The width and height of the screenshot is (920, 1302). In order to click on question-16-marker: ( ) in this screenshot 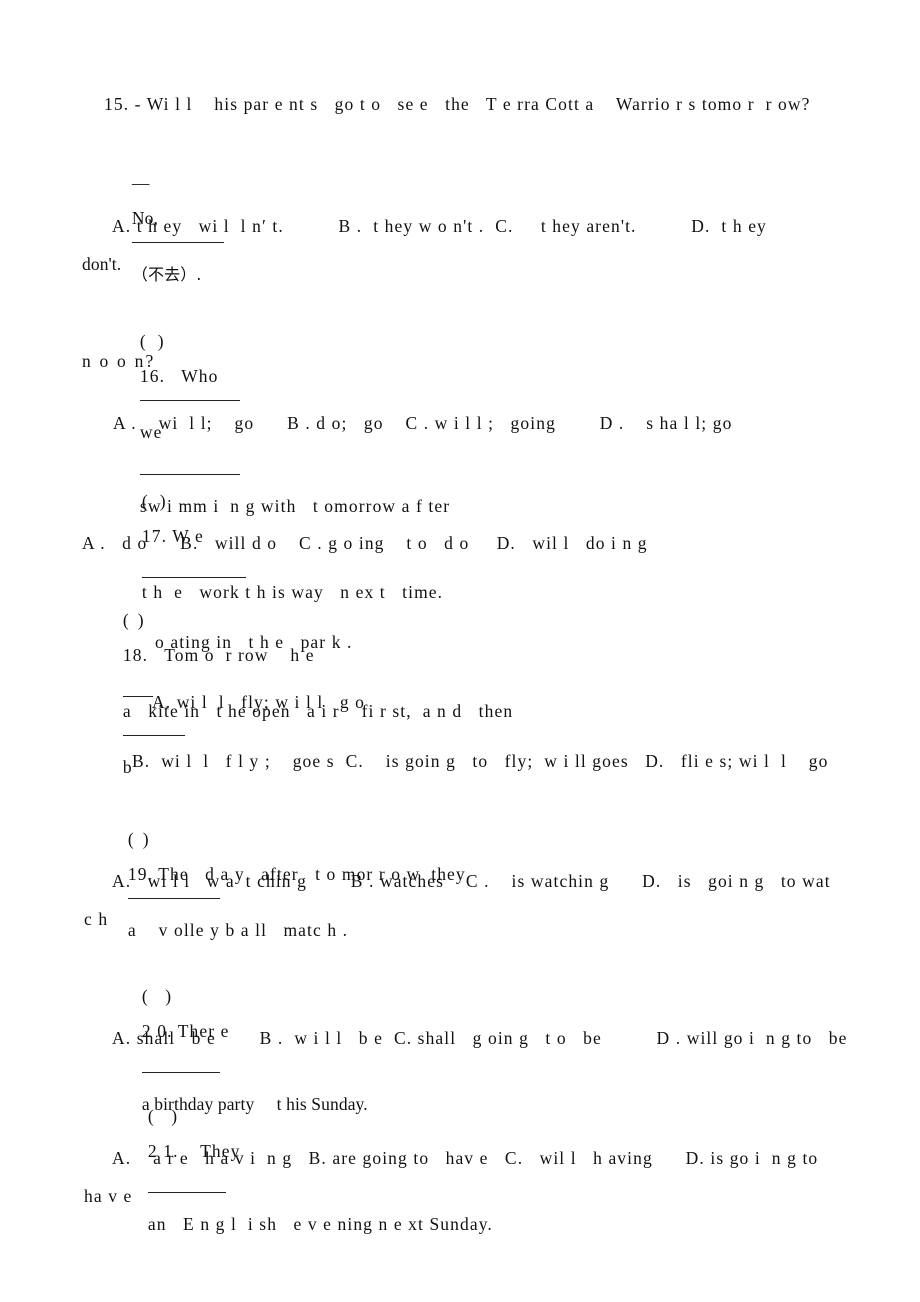, I will do `click(152, 340)`.